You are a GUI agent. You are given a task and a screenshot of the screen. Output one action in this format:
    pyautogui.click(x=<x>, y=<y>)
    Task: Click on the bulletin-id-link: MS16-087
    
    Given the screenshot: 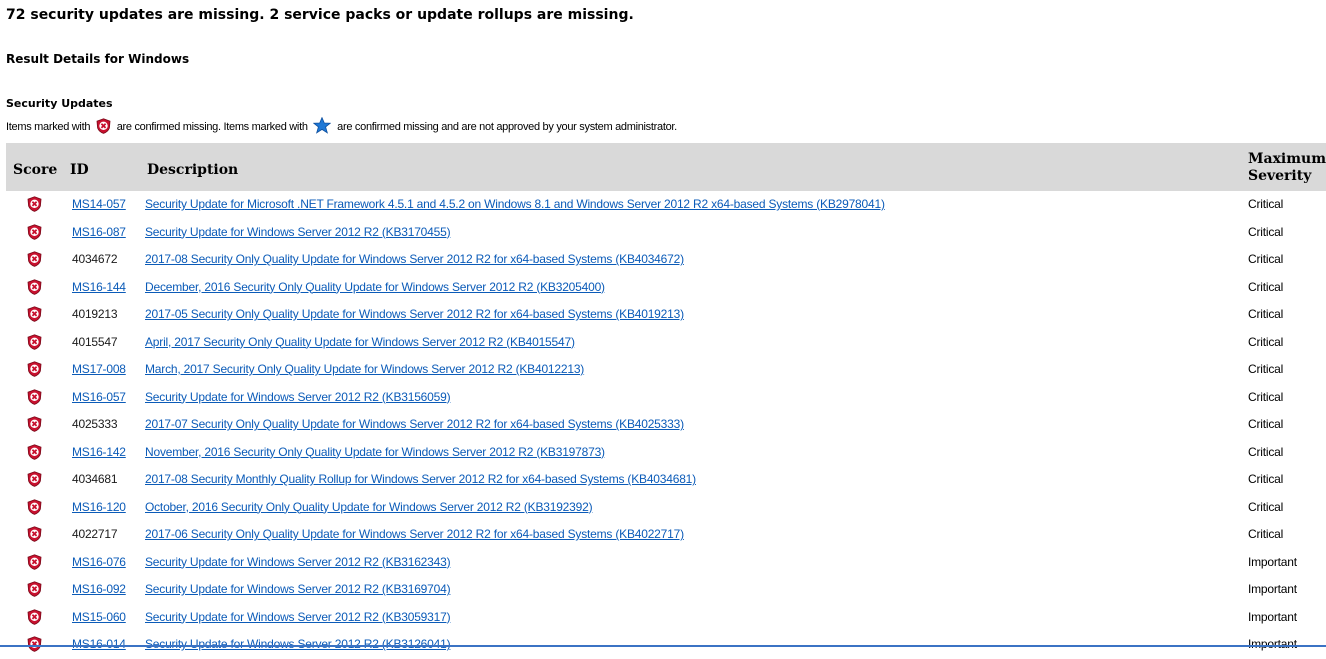 What is the action you would take?
    pyautogui.click(x=99, y=232)
    